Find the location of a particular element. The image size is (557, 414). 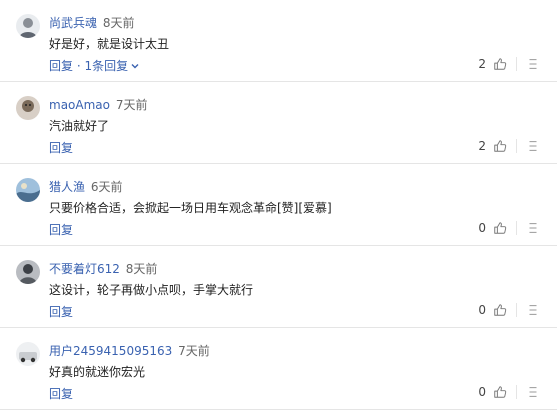

comment-text: 只要价格合适，会掀起一场日用车观念革命[赞][爱慕] is located at coordinates (190, 208).